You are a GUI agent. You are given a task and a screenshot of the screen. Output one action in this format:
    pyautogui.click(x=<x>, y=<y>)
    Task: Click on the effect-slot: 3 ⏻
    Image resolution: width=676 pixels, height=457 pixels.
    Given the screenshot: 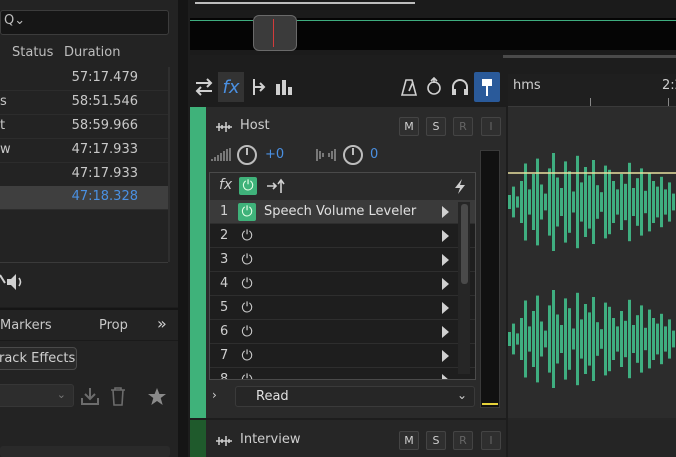 What is the action you would take?
    pyautogui.click(x=342, y=260)
    